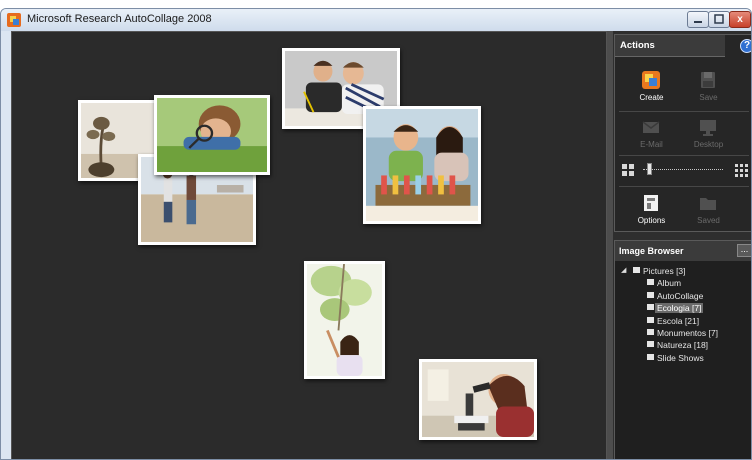 The width and height of the screenshot is (752, 460). I want to click on tree-item-label: AutoCollage, so click(680, 295).